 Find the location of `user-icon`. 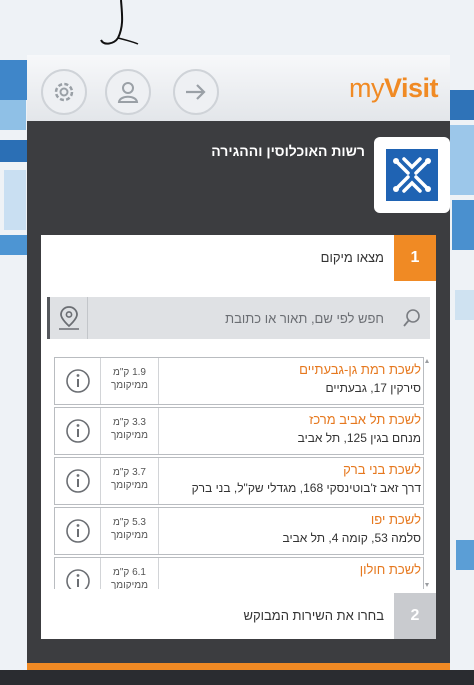

user-icon is located at coordinates (128, 92).